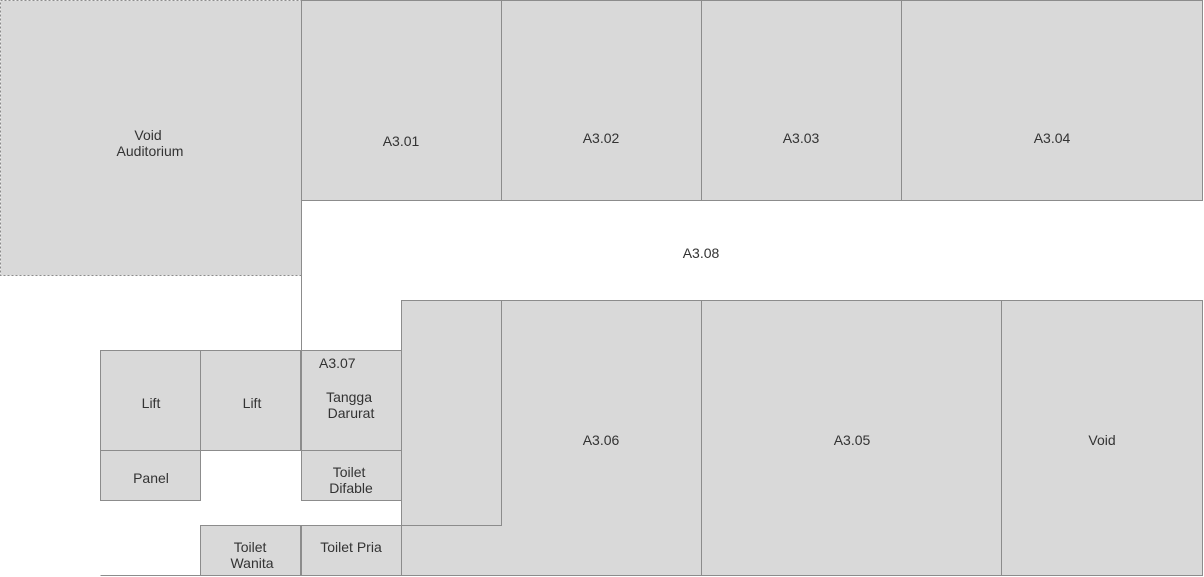  What do you see at coordinates (349, 397) in the screenshot?
I see `label-tangga-darurat-line-1: Tangga` at bounding box center [349, 397].